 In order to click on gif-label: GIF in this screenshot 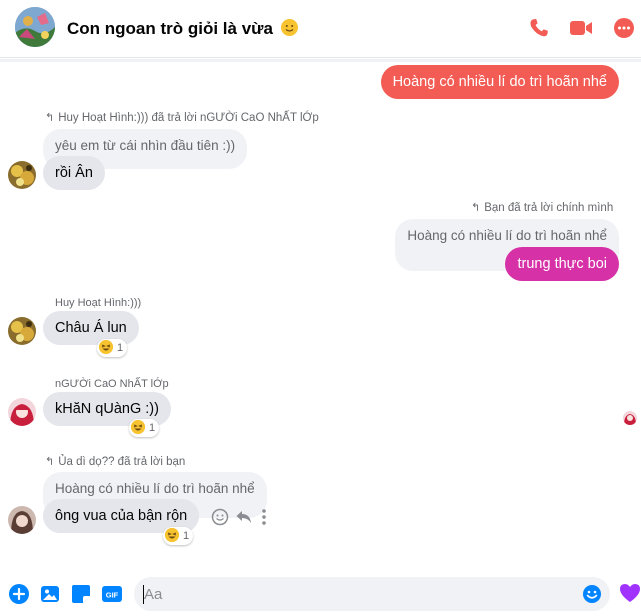, I will do `click(112, 595)`.